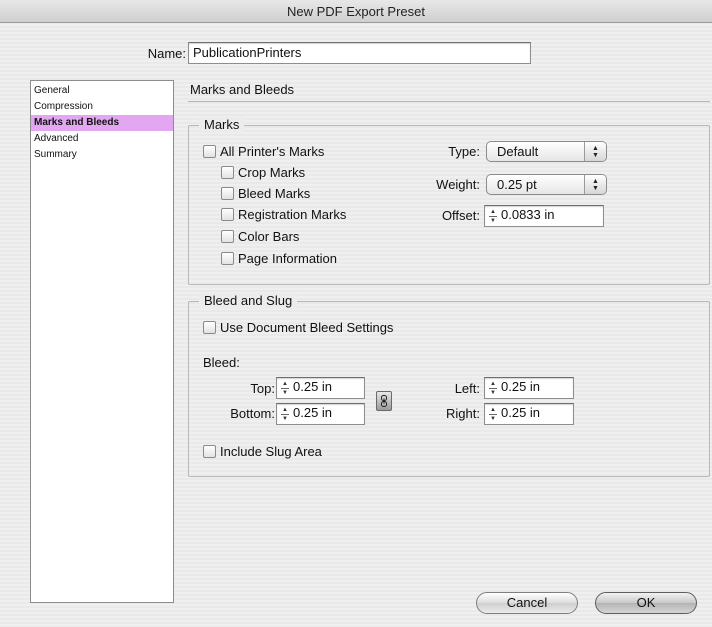 The image size is (712, 627). What do you see at coordinates (359, 53) in the screenshot?
I see `name-field: PublicationPrinters` at bounding box center [359, 53].